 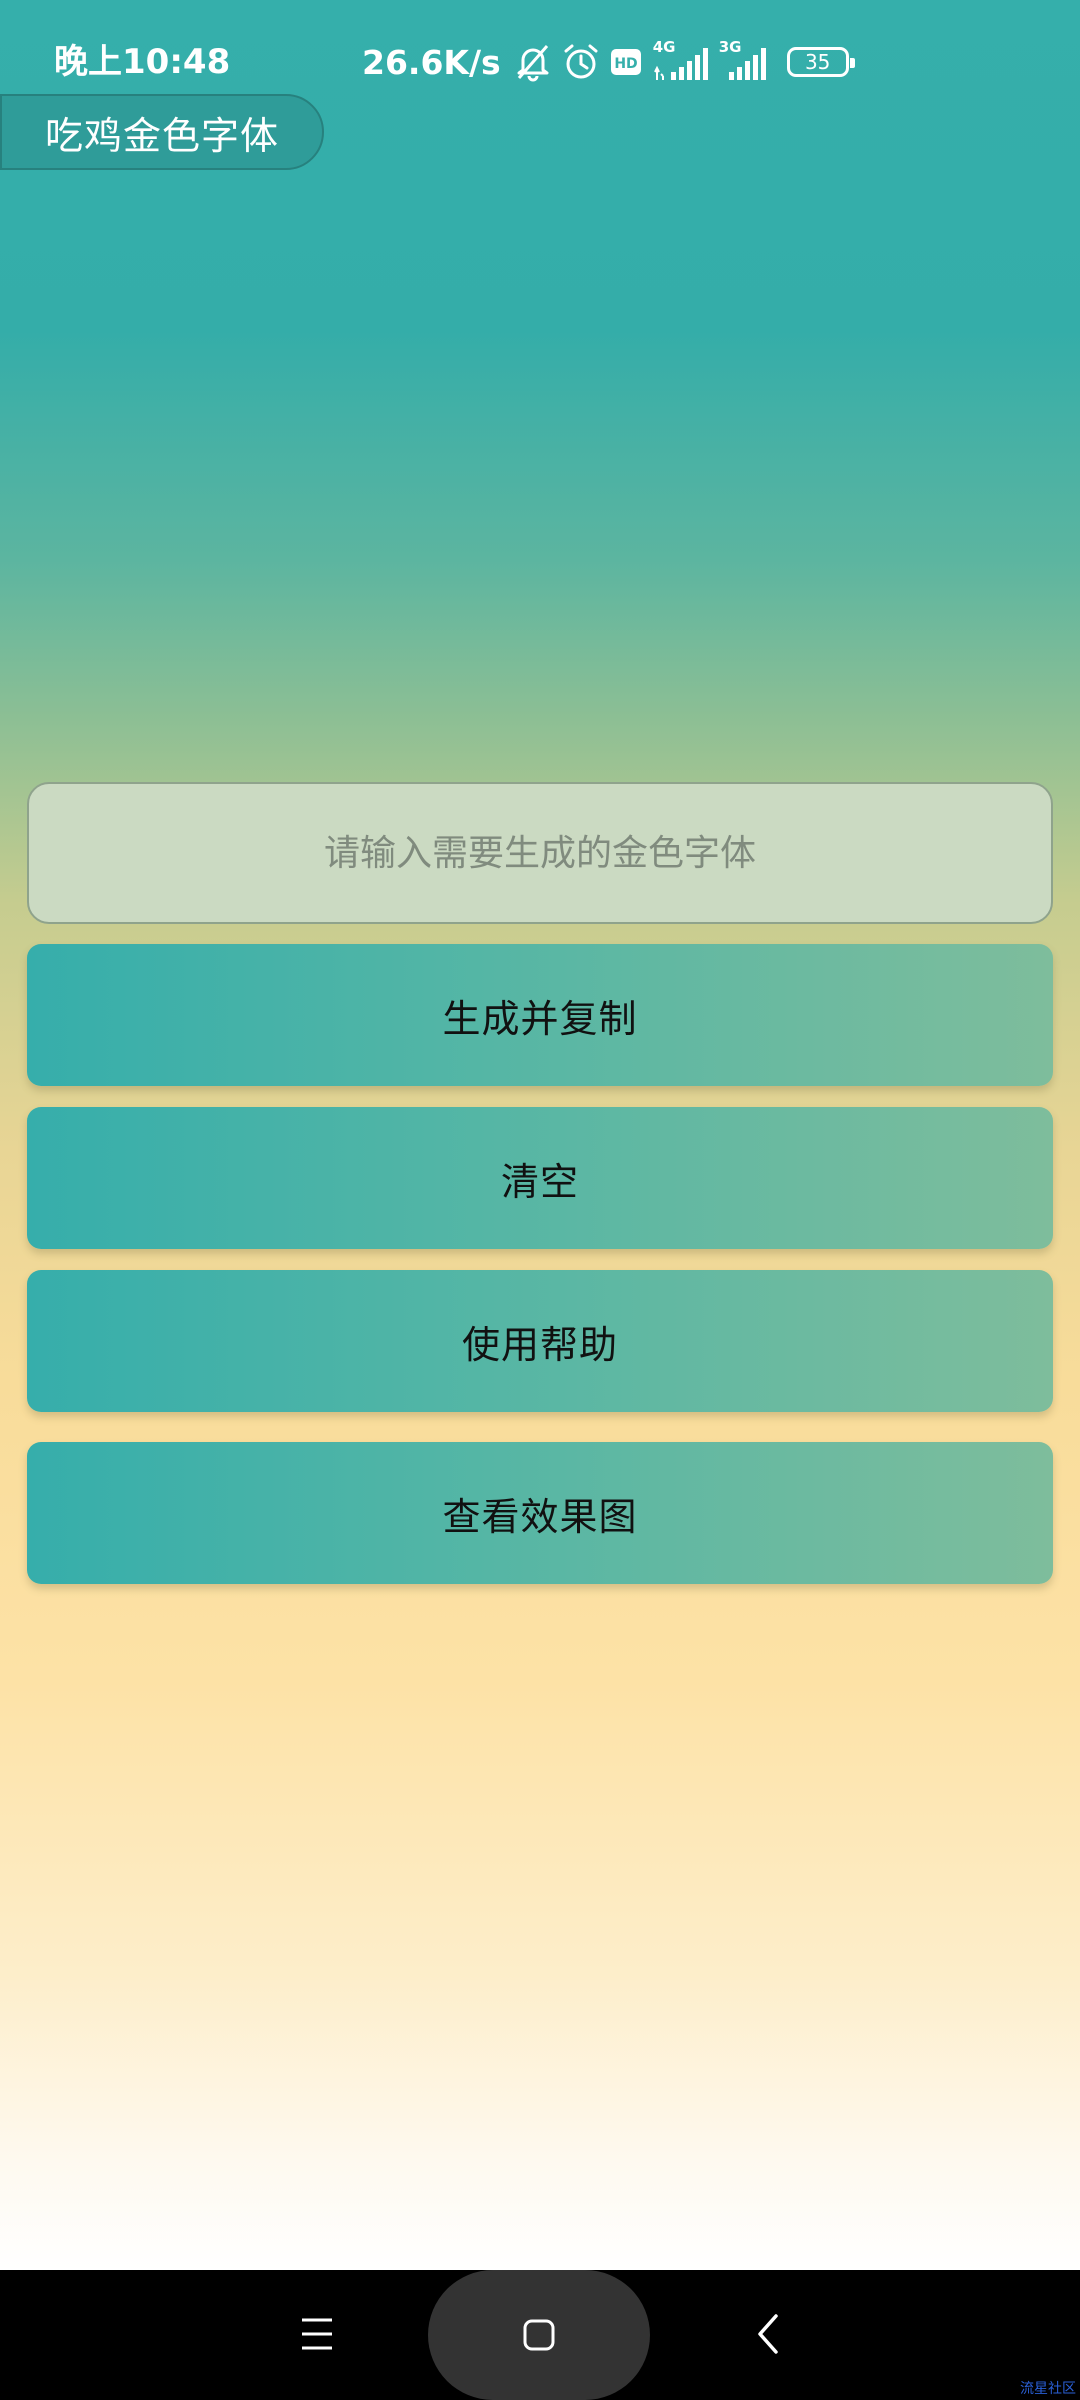 I want to click on net-3g-label: 3G, so click(x=730, y=47).